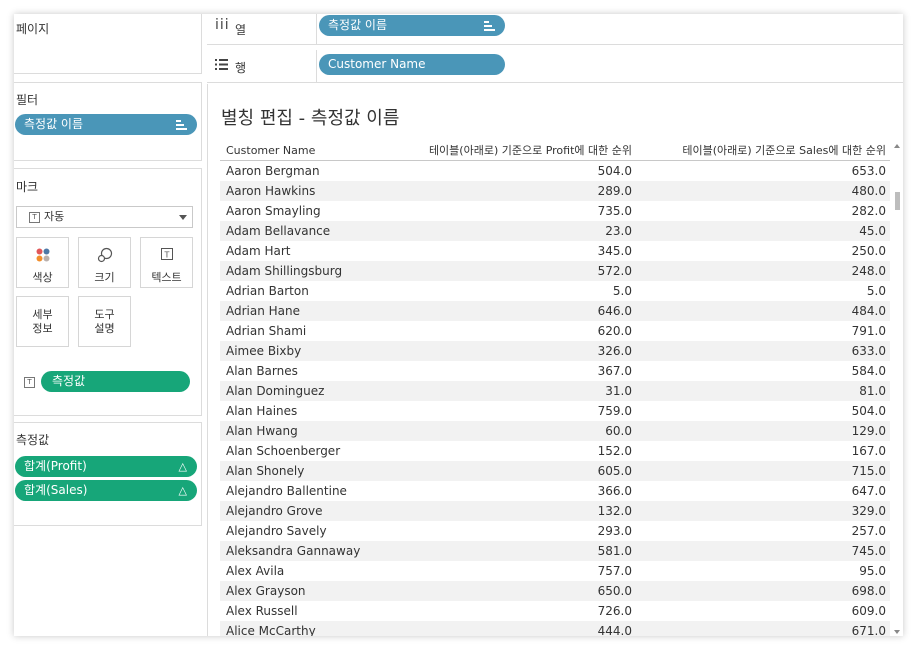 The width and height of the screenshot is (917, 650). What do you see at coordinates (377, 64) in the screenshot?
I see `rows-pill-label: Customer Name` at bounding box center [377, 64].